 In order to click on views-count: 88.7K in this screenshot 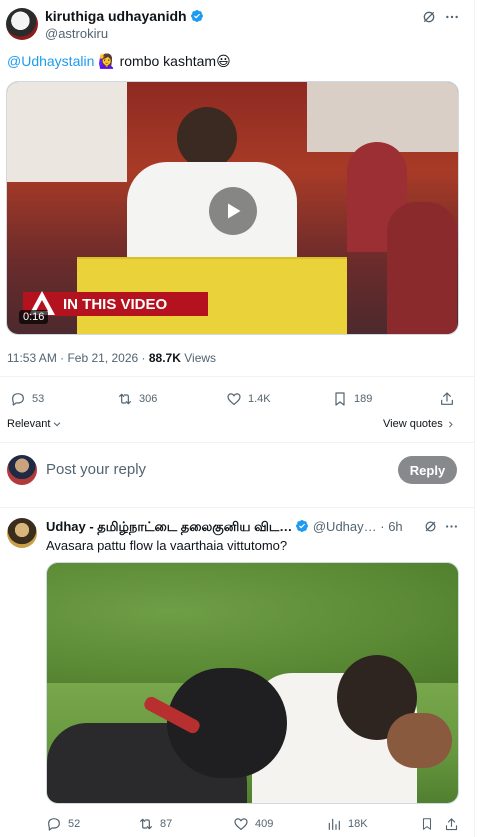, I will do `click(164, 358)`.